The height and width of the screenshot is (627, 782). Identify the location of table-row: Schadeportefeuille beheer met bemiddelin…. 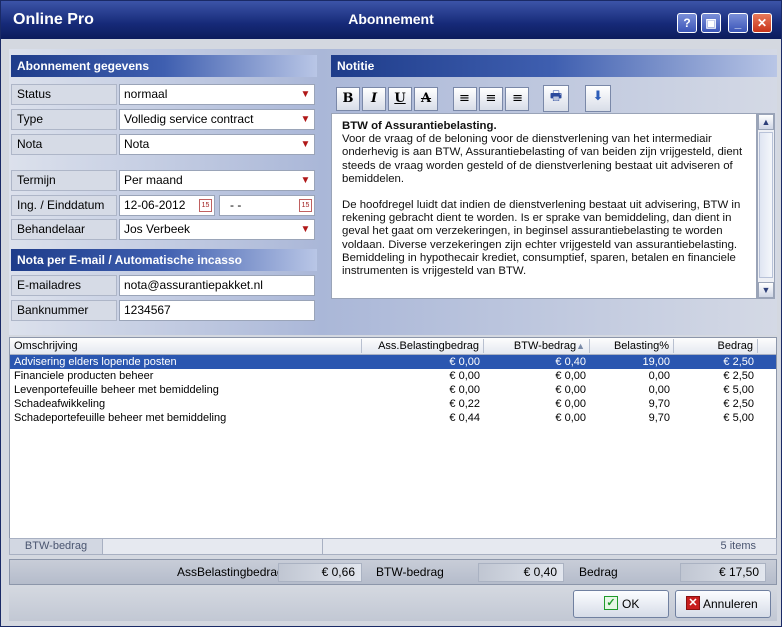
(393, 418).